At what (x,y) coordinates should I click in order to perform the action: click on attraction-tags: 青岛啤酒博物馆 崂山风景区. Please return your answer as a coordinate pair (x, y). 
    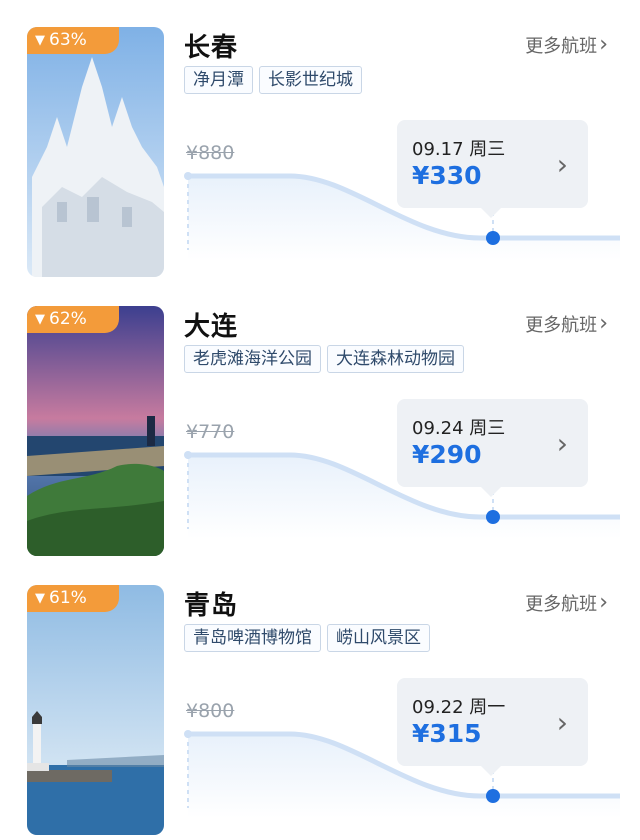
    Looking at the image, I should click on (307, 638).